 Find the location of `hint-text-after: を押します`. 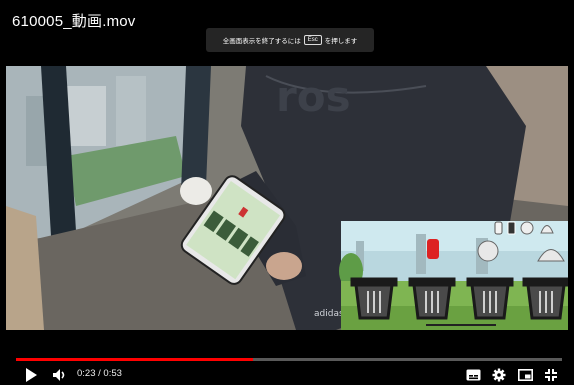

hint-text-after: を押します is located at coordinates (341, 41).